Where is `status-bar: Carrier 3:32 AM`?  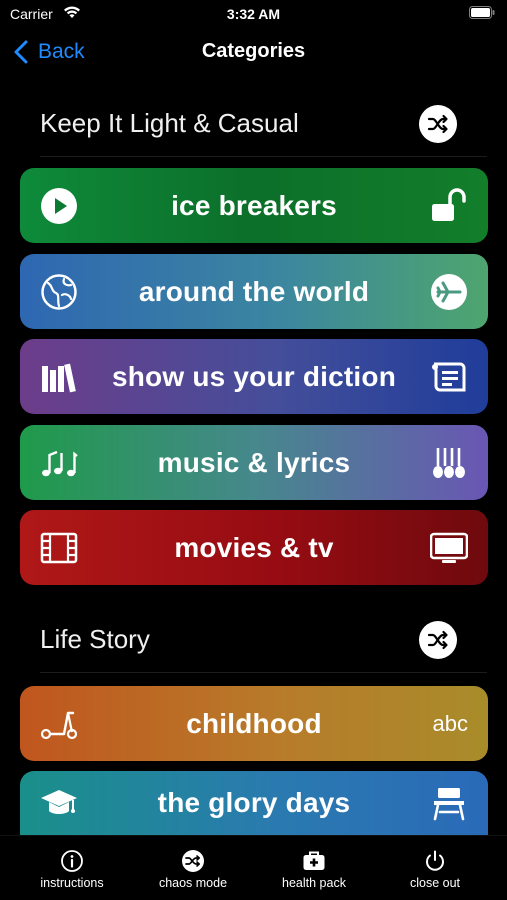
status-bar: Carrier 3:32 AM is located at coordinates (253, 14).